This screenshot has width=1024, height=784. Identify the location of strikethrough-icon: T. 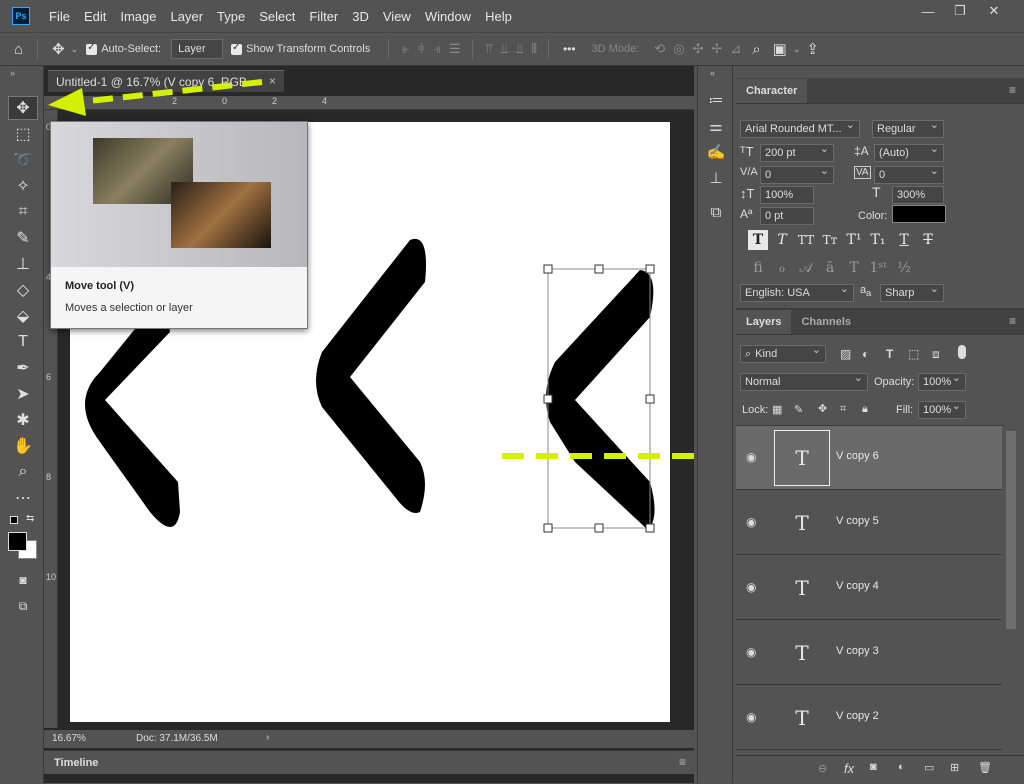
(928, 240).